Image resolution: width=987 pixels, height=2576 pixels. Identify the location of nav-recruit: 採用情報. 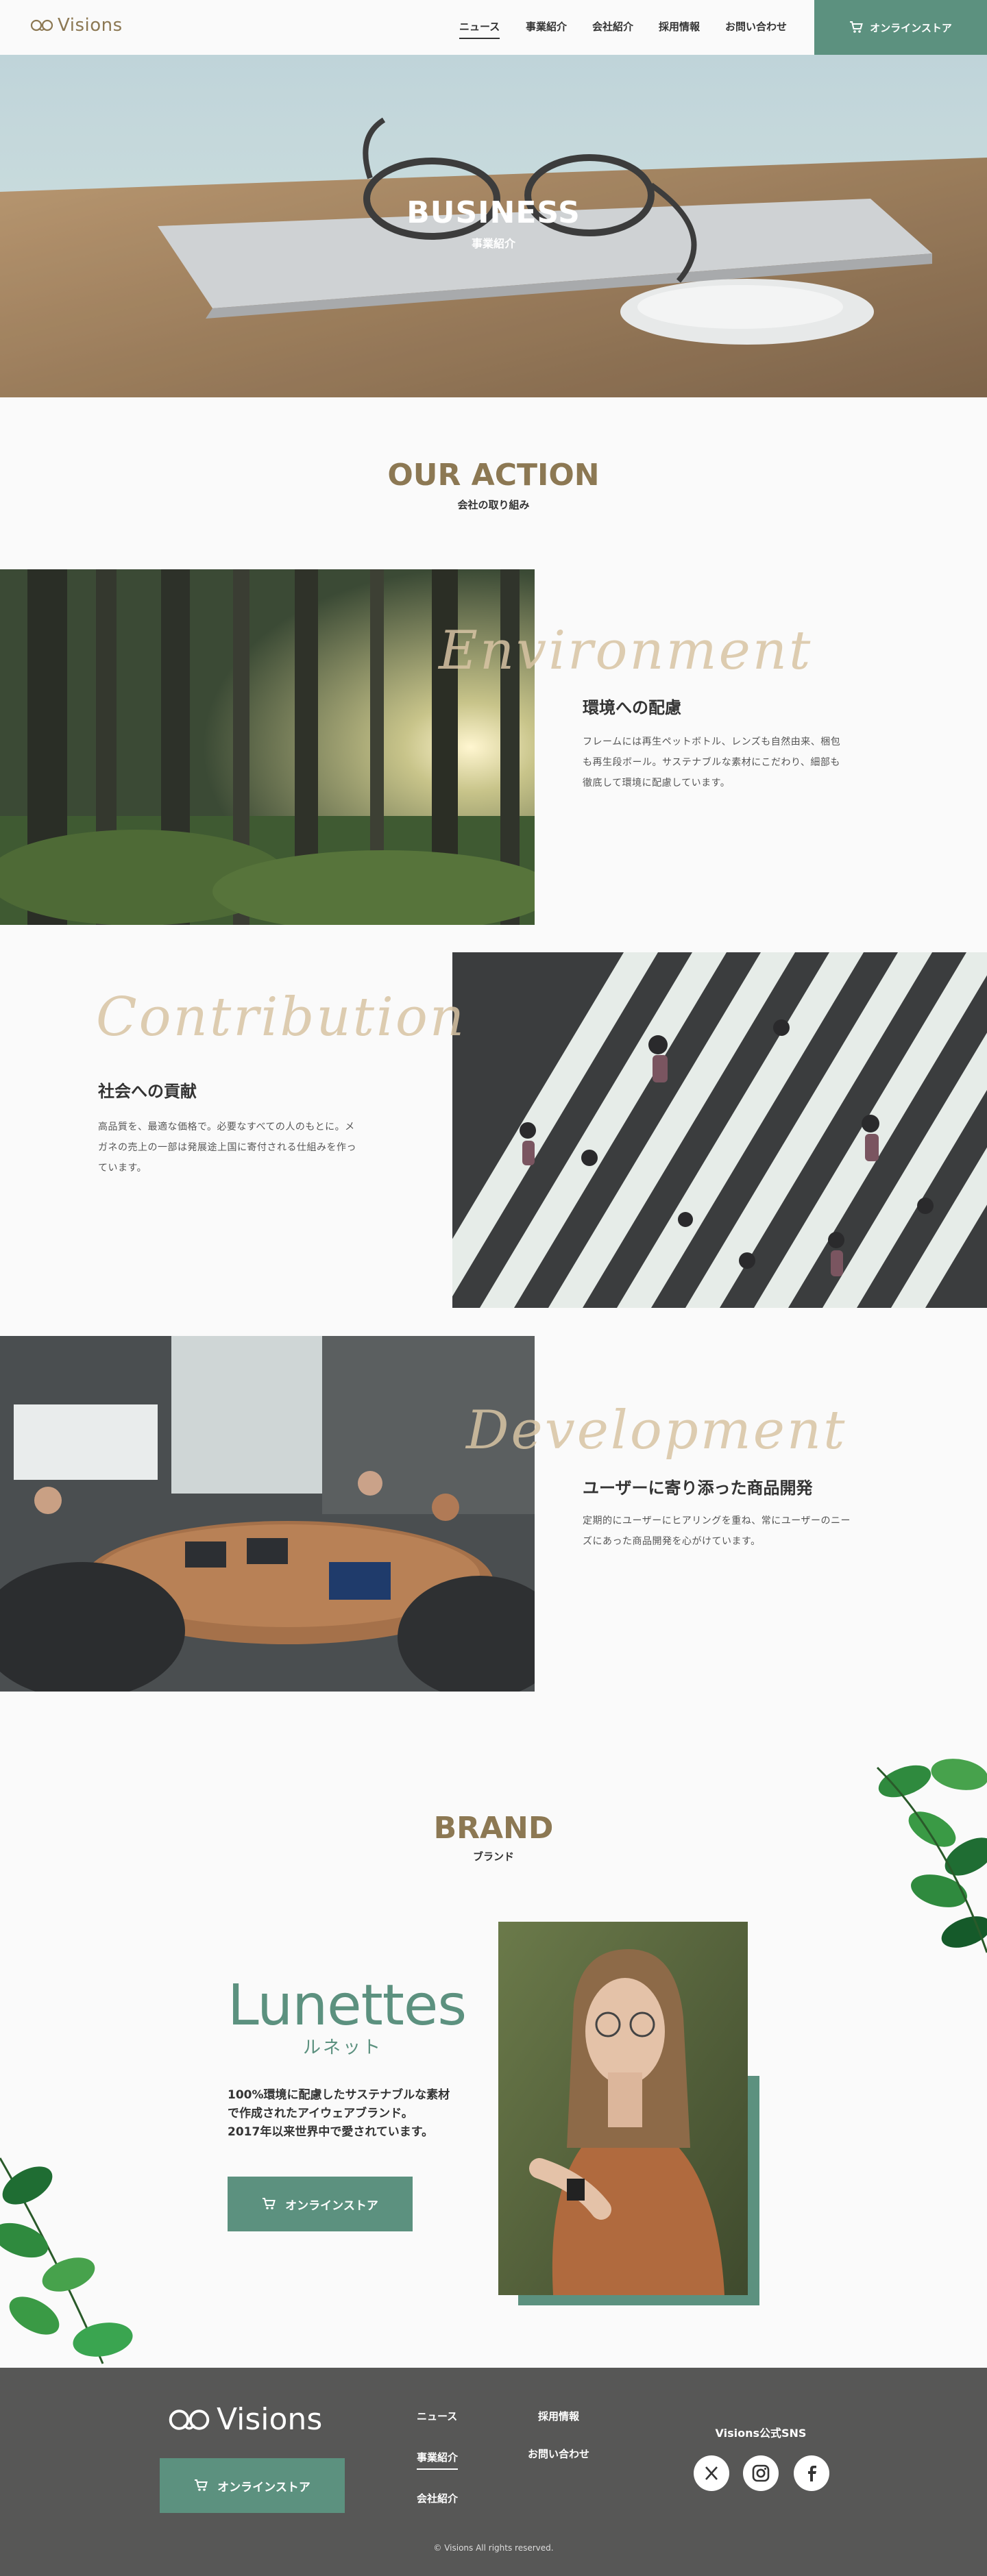
(679, 28).